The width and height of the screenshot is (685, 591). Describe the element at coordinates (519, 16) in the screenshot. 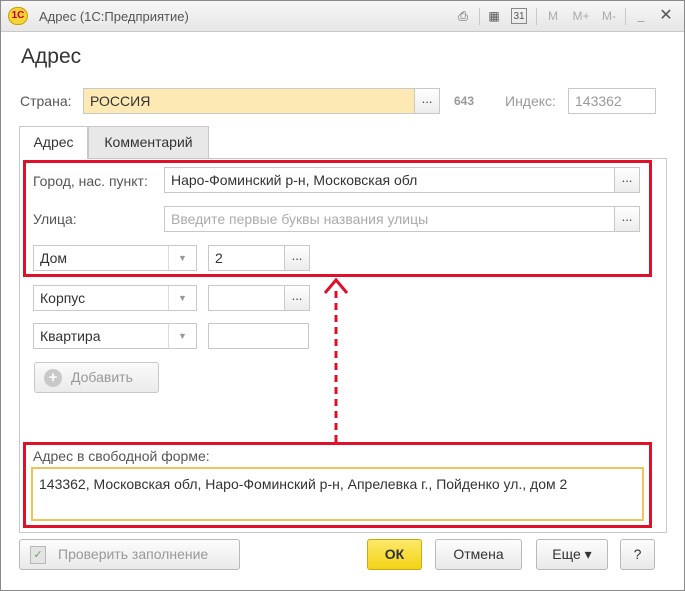

I see `calendar-icon: 31` at that location.